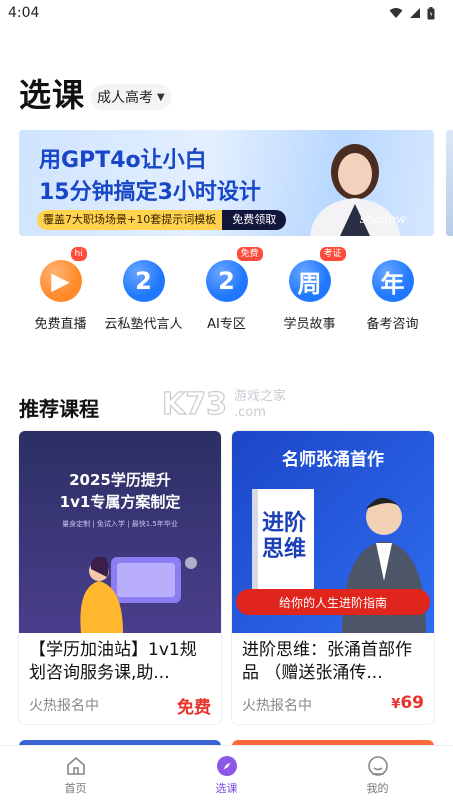 Image resolution: width=453 pixels, height=805 pixels. Describe the element at coordinates (120, 502) in the screenshot. I see `course-image-line2: 1v1专属方案制定` at that location.